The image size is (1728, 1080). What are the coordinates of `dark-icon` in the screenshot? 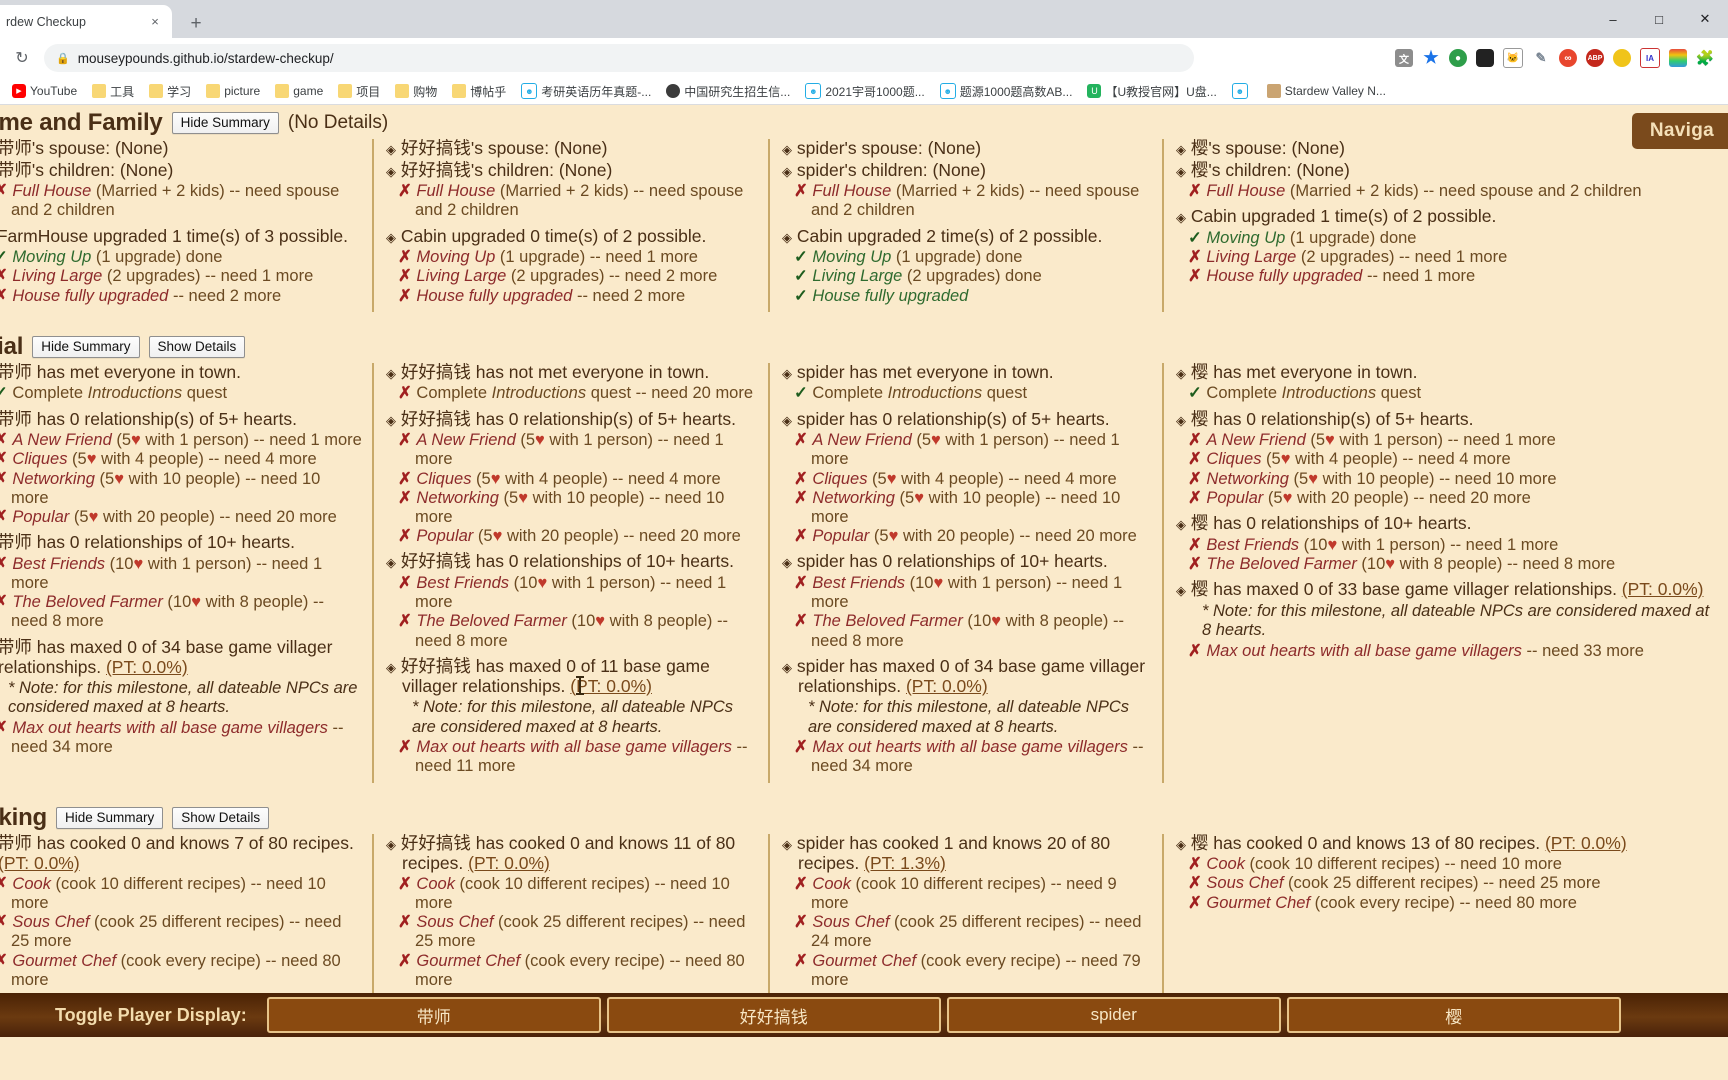 It's located at (673, 91).